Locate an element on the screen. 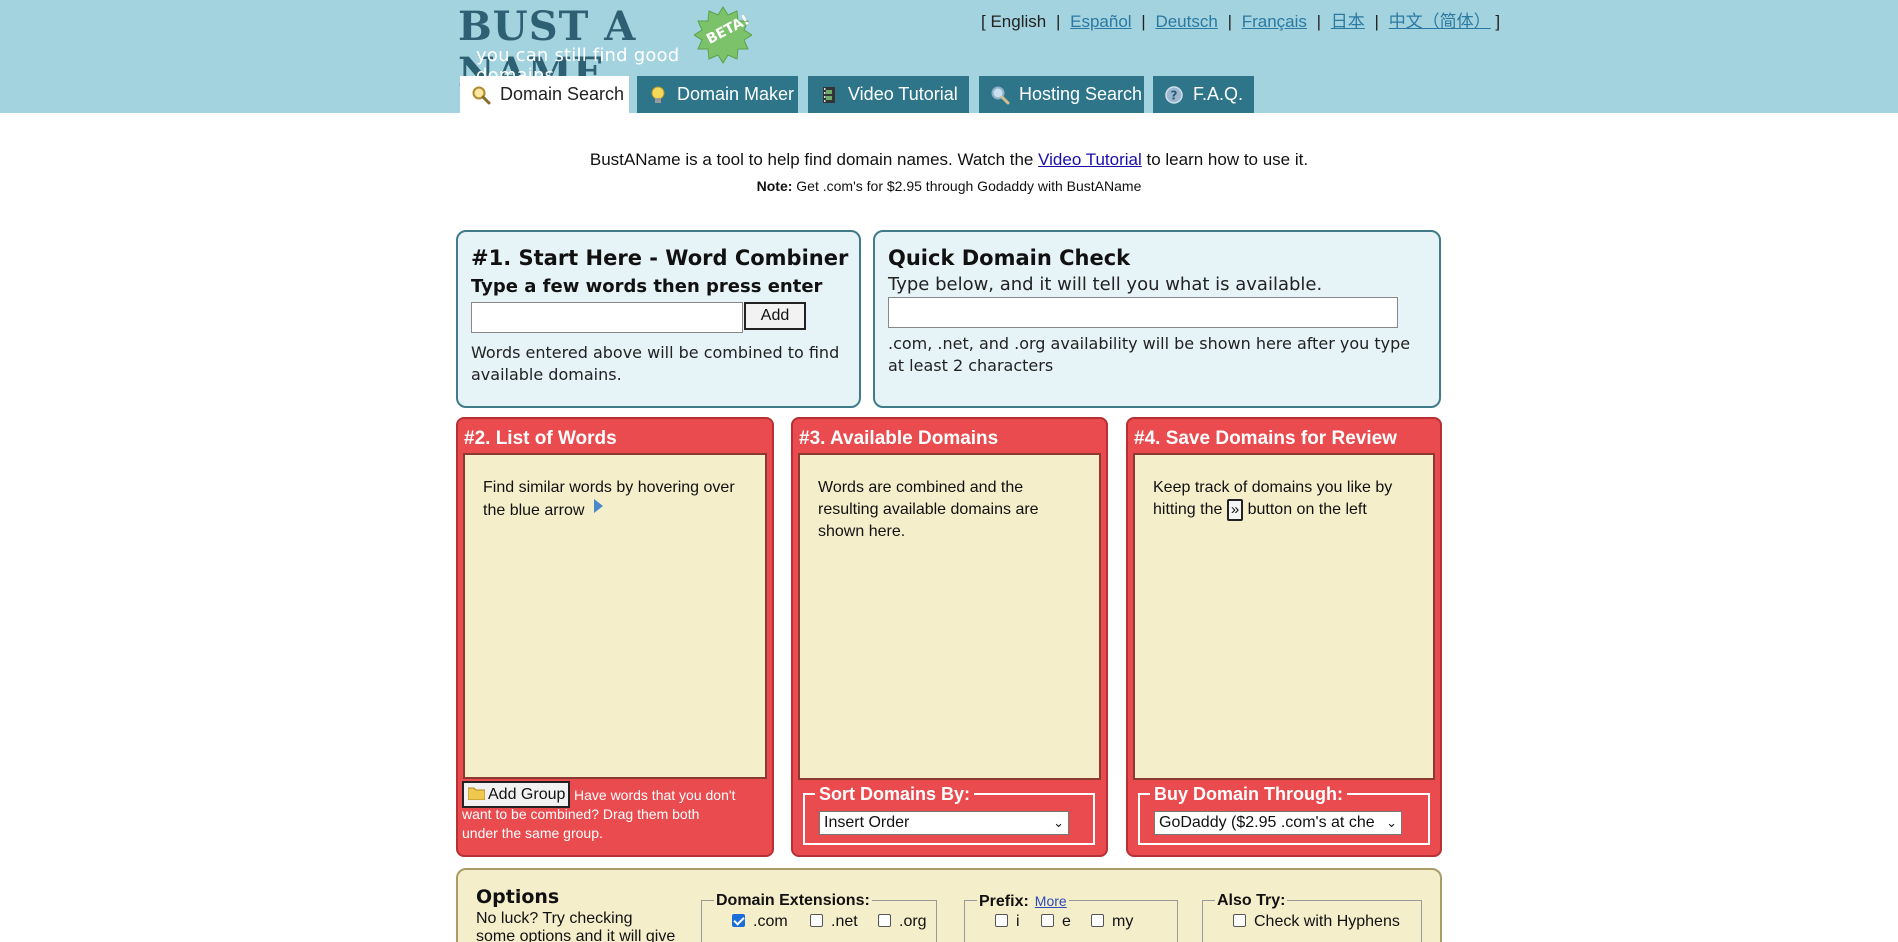 This screenshot has width=1898, height=942. domain-extensions-legend: Domain Extensions: is located at coordinates (793, 901).